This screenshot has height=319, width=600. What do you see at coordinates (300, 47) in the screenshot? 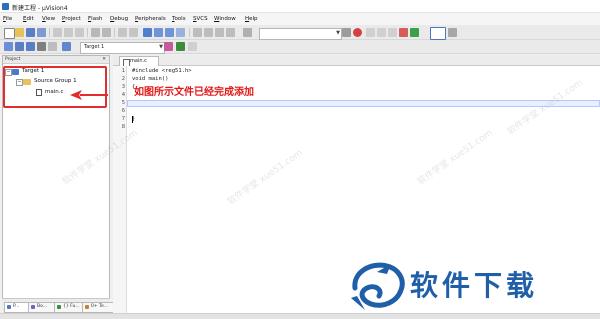
I see `toolbar-build: Target 1 ▼` at bounding box center [300, 47].